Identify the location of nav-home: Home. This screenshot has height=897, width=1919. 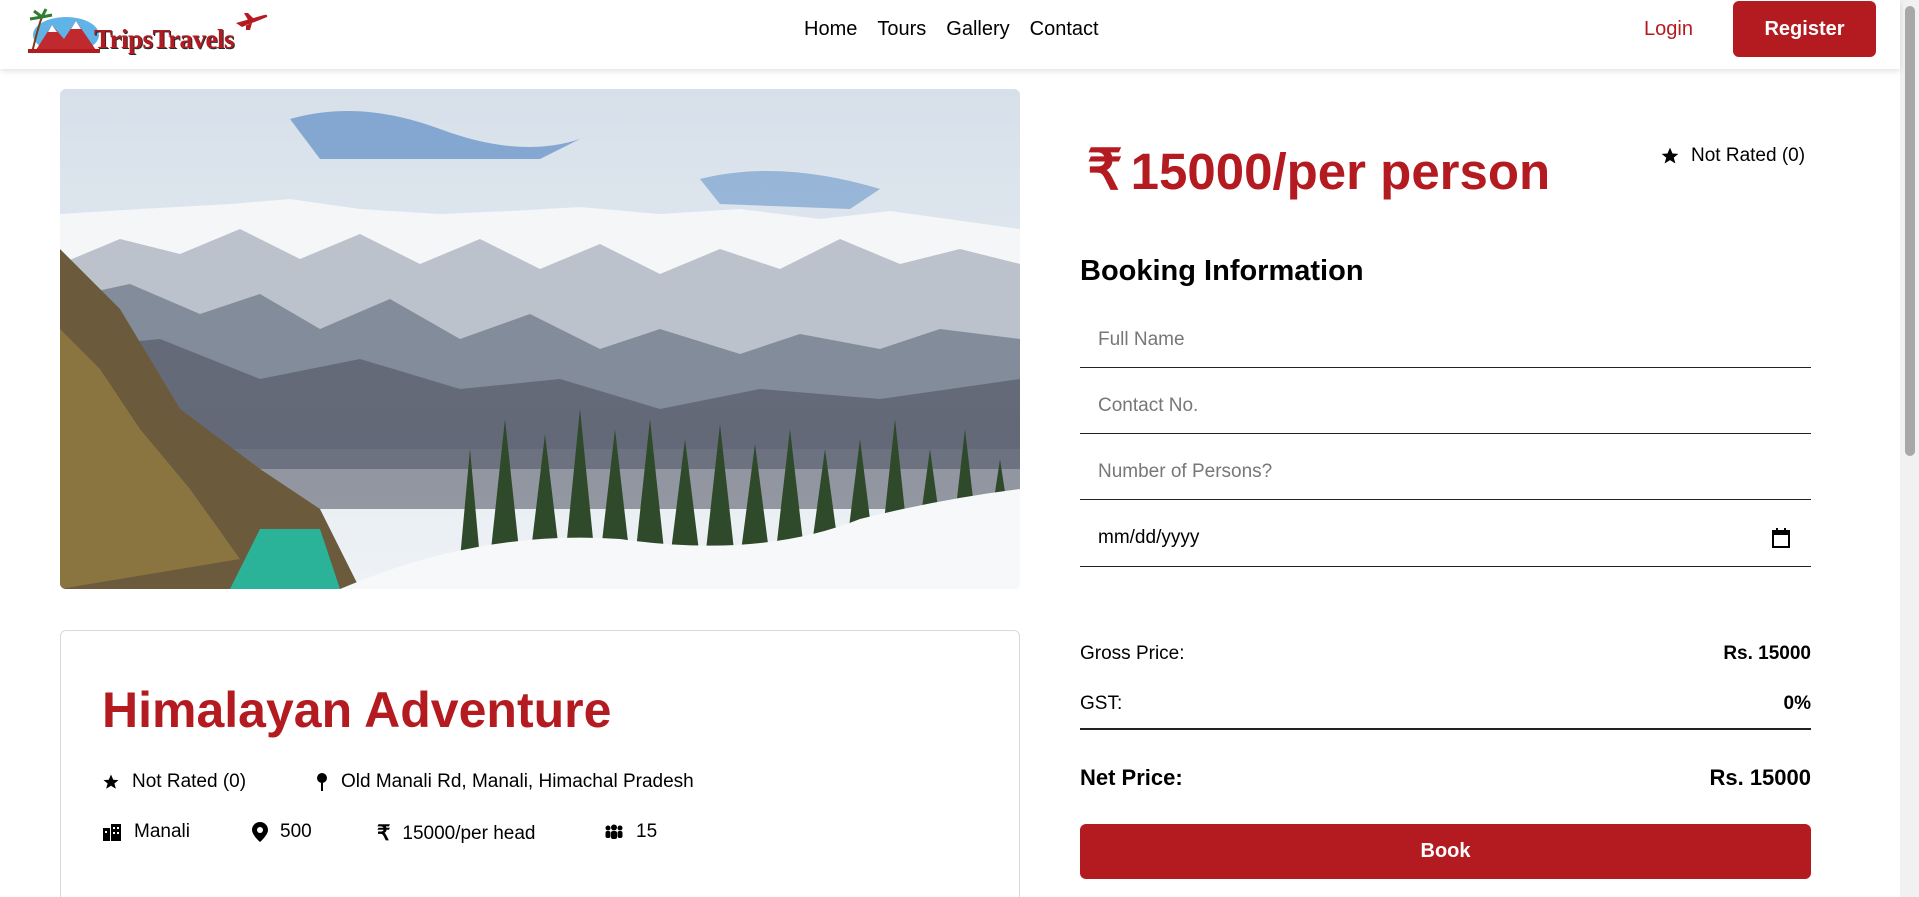
(830, 29).